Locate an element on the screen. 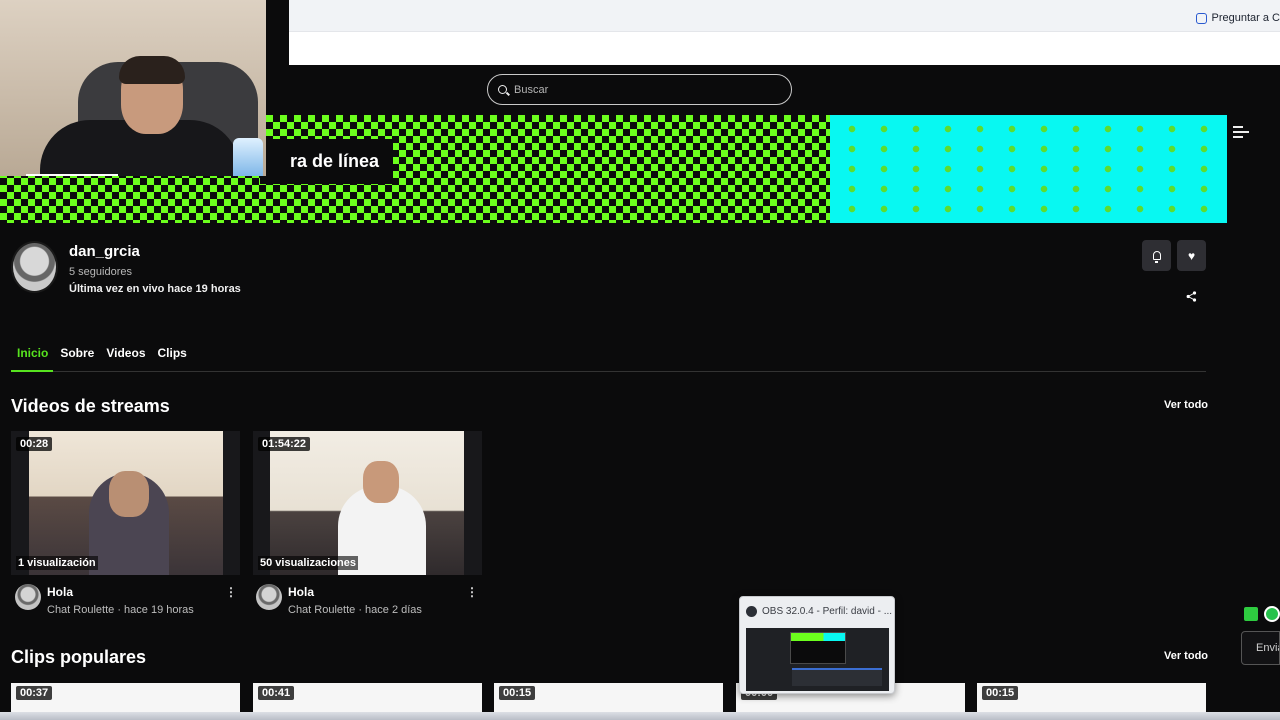 This screenshot has height=720, width=1280. clips-section-title: Clips populares is located at coordinates (79, 657).